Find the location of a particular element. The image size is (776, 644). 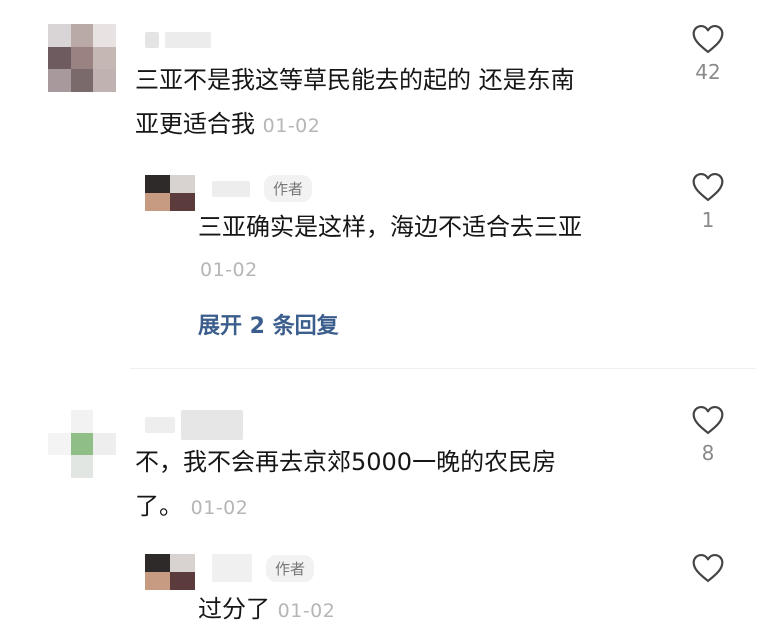

reply-like-button: 1 is located at coordinates (708, 202).